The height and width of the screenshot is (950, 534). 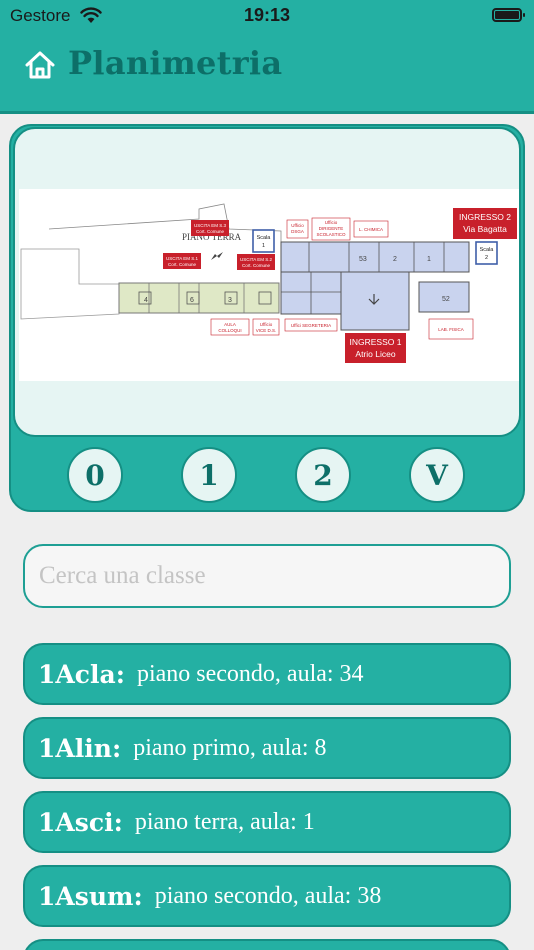 What do you see at coordinates (250, 673) in the screenshot?
I see `class-location: piano secondo, aula: 34` at bounding box center [250, 673].